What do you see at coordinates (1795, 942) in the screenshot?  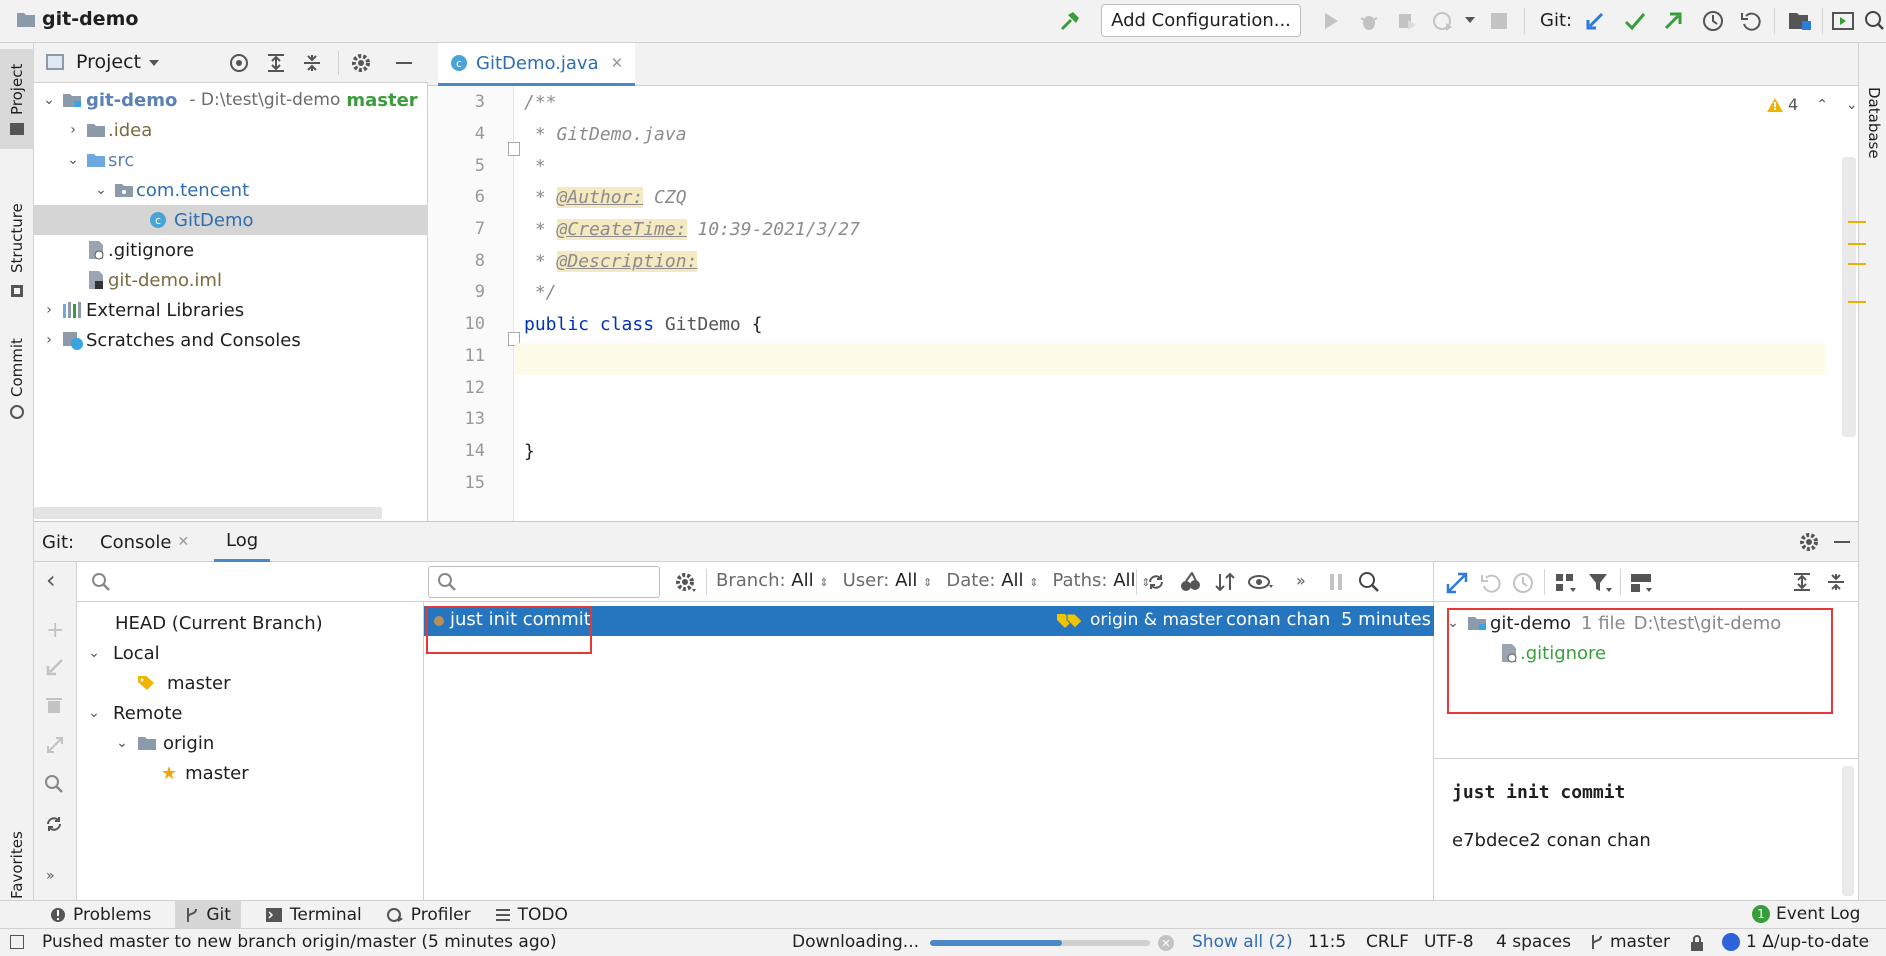 I see `vcs-status-widget: 1 Δ/up-to-date` at bounding box center [1795, 942].